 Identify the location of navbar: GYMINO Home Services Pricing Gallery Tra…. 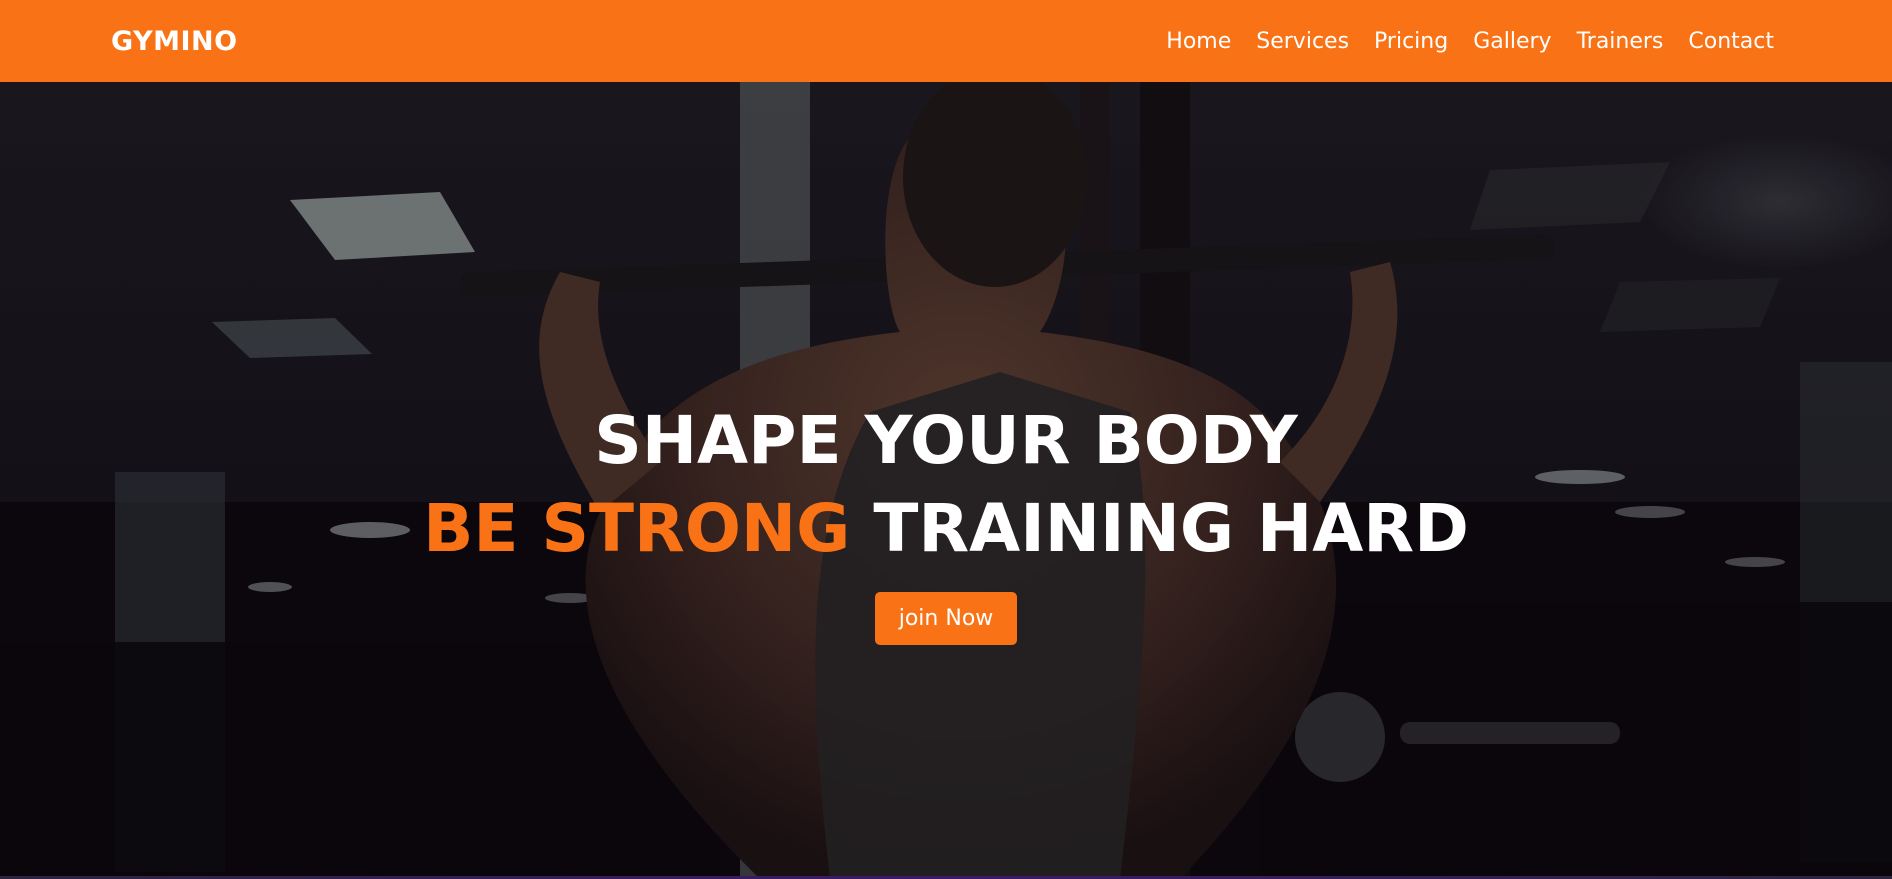
(946, 41).